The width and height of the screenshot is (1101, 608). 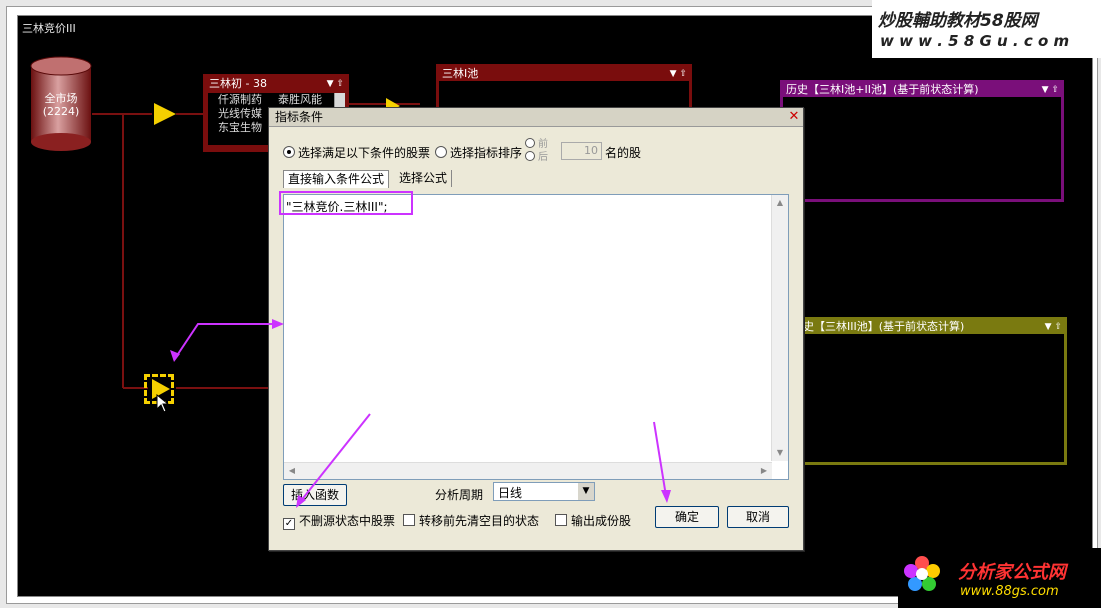 I want to click on bottom-watermark-brand: 分析家公式网, so click(x=1012, y=572).